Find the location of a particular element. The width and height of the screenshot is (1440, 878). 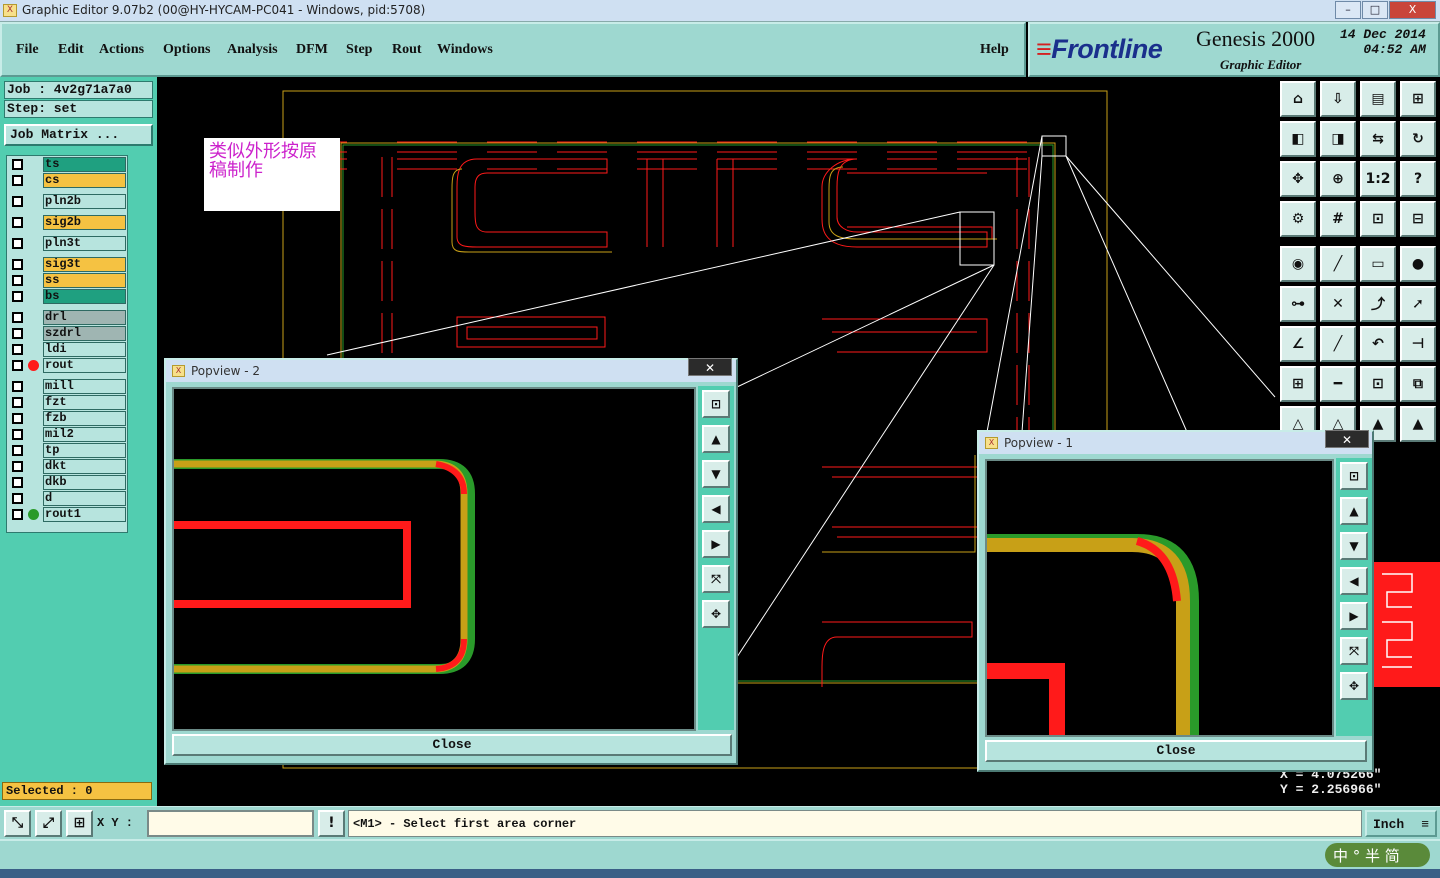

layer-row-dkt: dkt is located at coordinates (67, 466).